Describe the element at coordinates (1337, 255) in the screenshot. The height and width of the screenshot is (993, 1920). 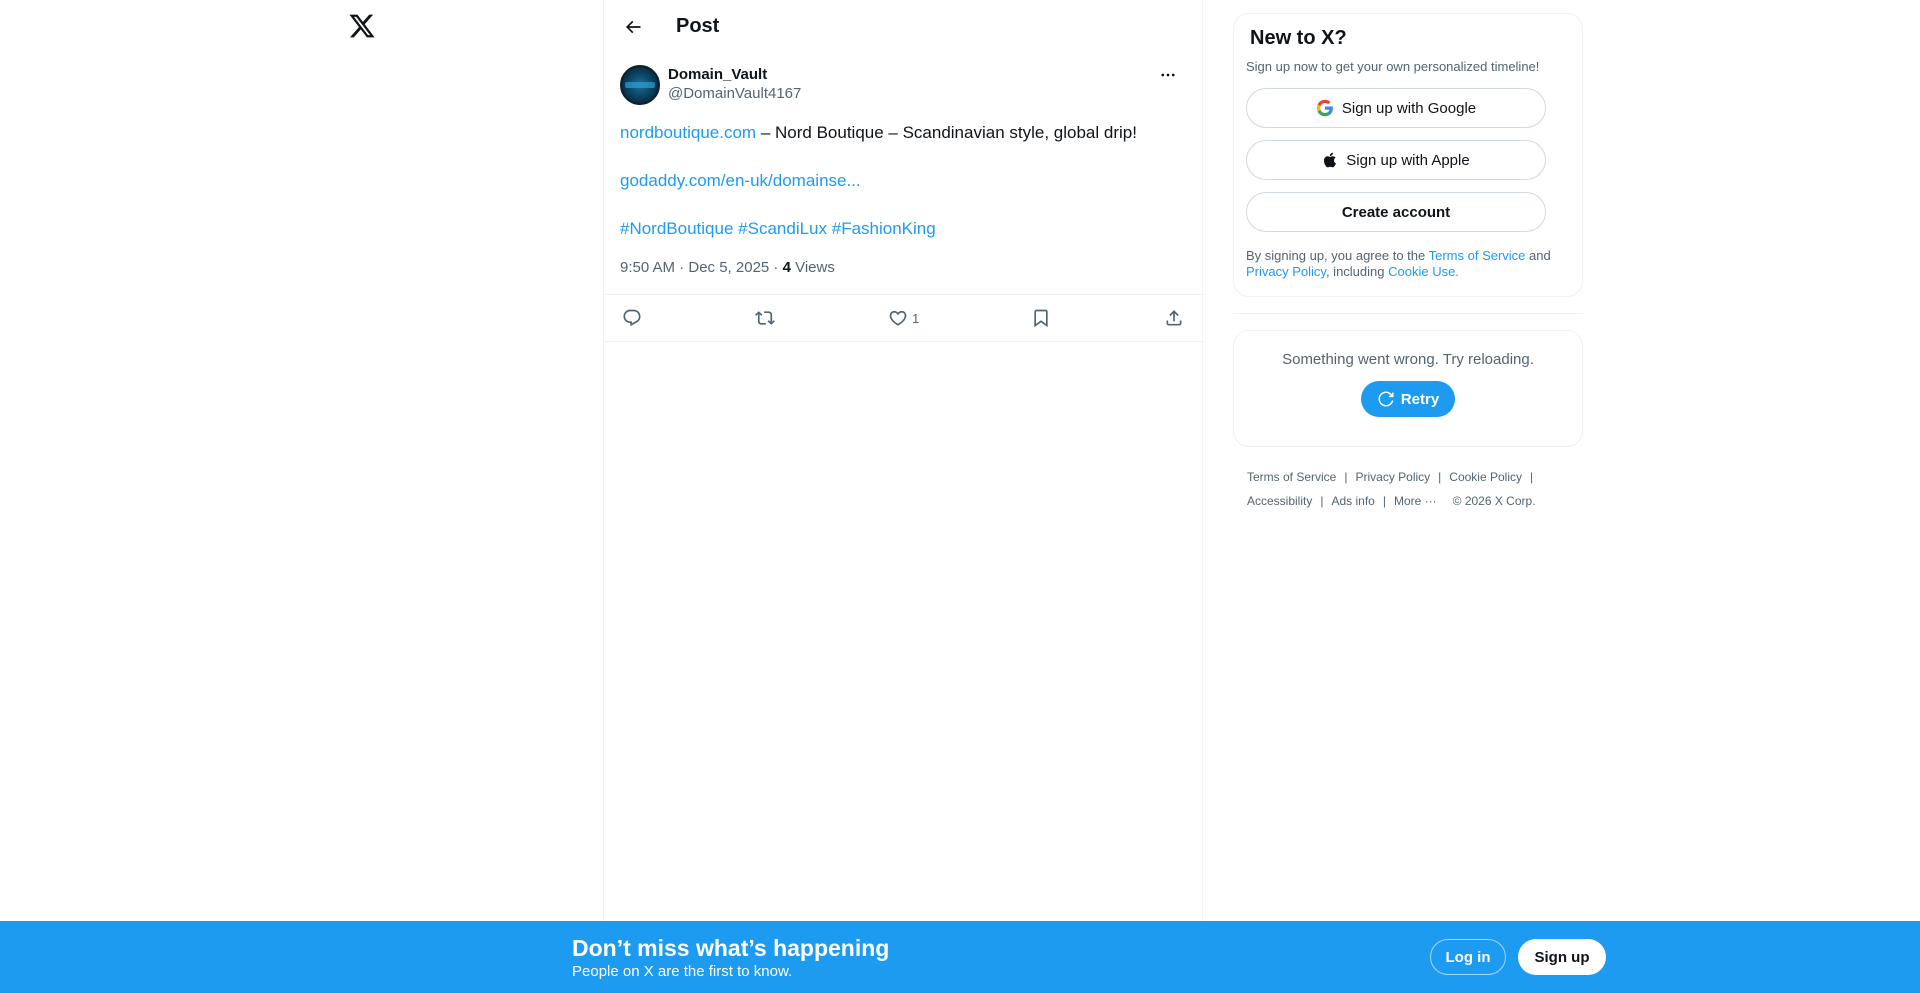
I see `terms-text: By signing up, you agree to the` at that location.